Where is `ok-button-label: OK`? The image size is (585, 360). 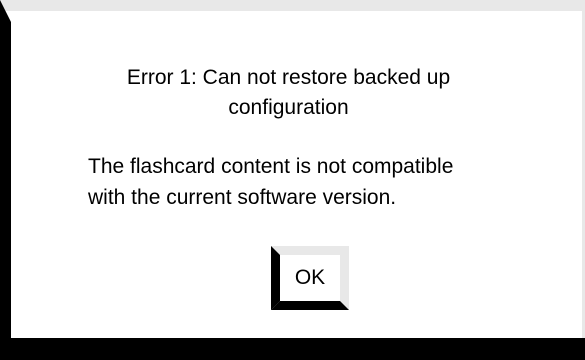 ok-button-label: OK is located at coordinates (310, 277).